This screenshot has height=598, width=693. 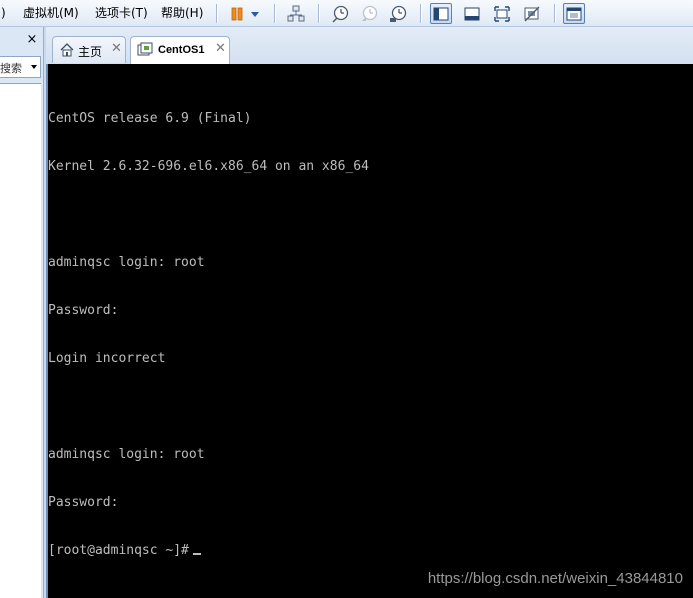 What do you see at coordinates (208, 551) in the screenshot?
I see `console-prompt-line: [root@adminqsc ~]#` at bounding box center [208, 551].